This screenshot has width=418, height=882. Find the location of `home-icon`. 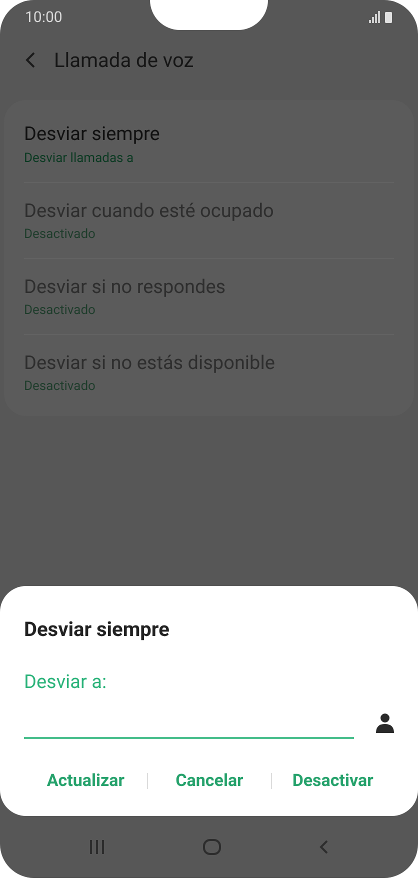

home-icon is located at coordinates (212, 847).